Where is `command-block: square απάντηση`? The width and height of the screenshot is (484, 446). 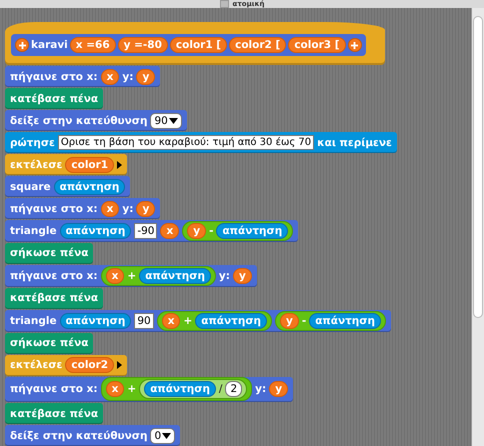 command-block: square απάντηση is located at coordinates (67, 186).